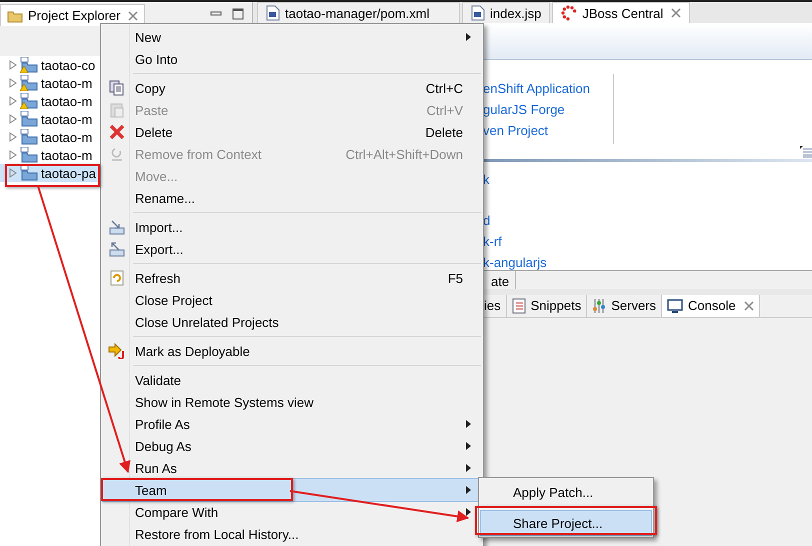 The width and height of the screenshot is (812, 546). I want to click on copy-icon, so click(117, 88).